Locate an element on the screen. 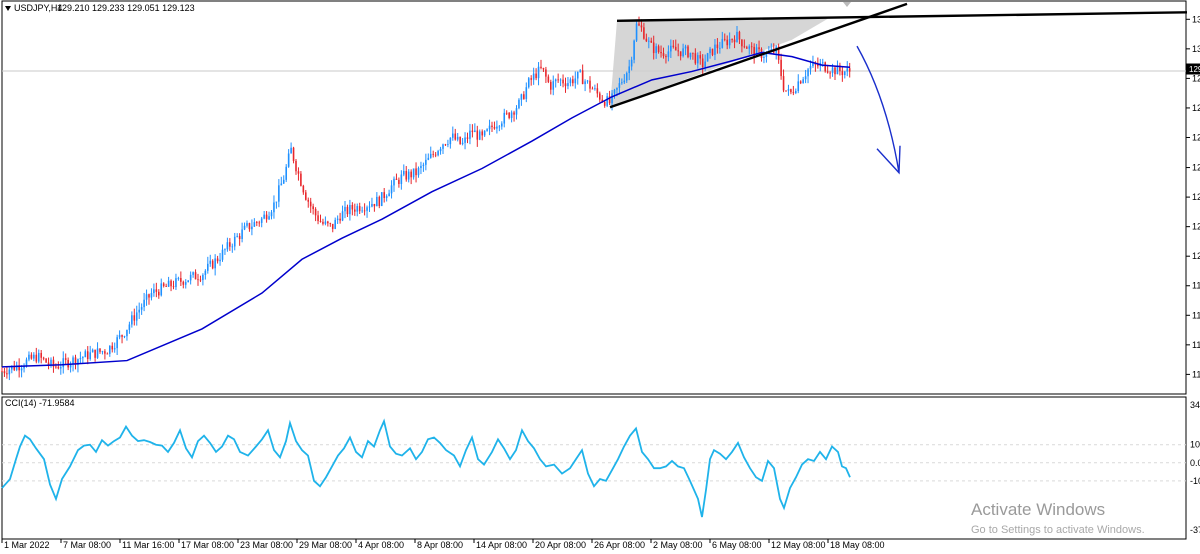  price-tick-label: 128.770 is located at coordinates (1196, 78).